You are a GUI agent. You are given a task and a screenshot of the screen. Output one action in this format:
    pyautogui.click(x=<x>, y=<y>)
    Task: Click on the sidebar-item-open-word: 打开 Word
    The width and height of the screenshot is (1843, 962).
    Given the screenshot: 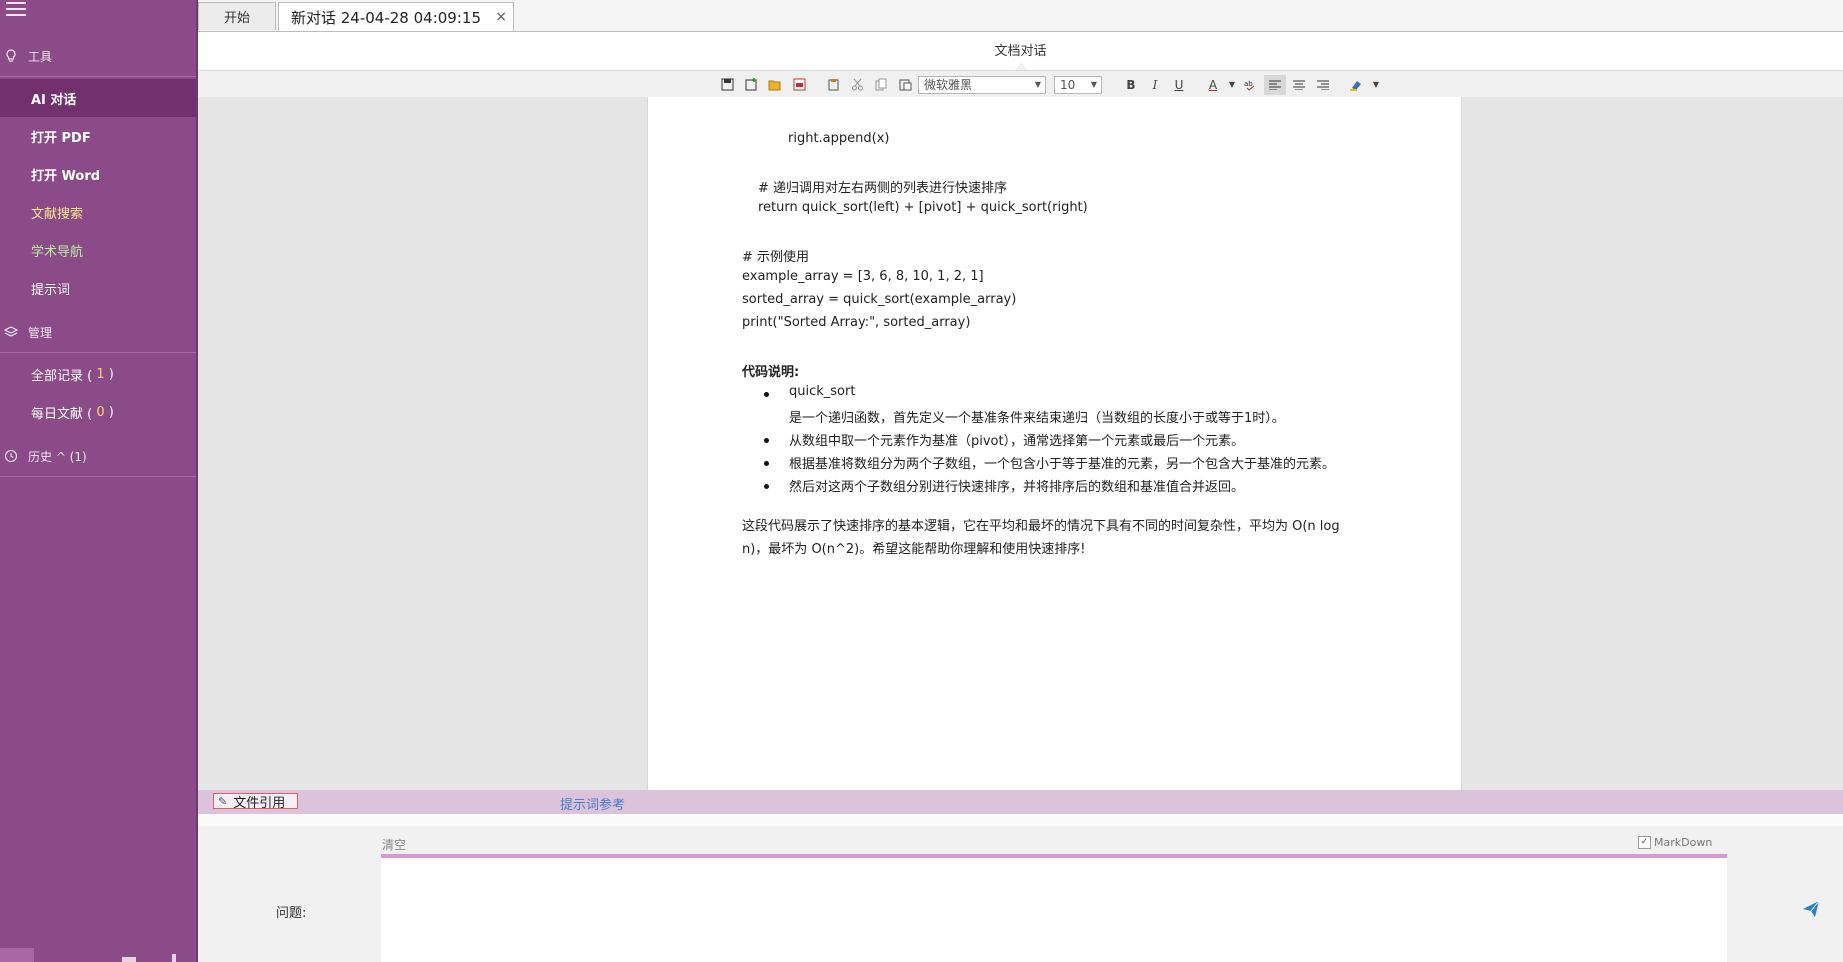 What is the action you would take?
    pyautogui.click(x=98, y=174)
    